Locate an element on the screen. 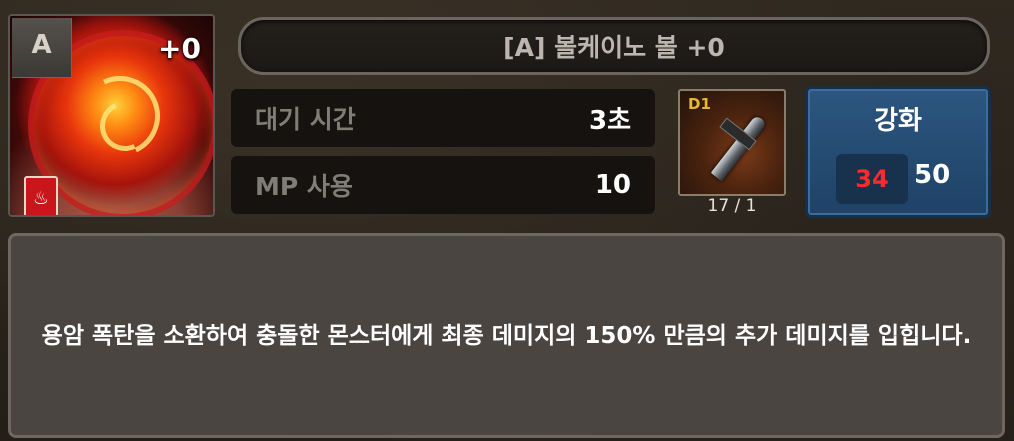 The height and width of the screenshot is (441, 1014). skill-grade: A is located at coordinates (42, 48).